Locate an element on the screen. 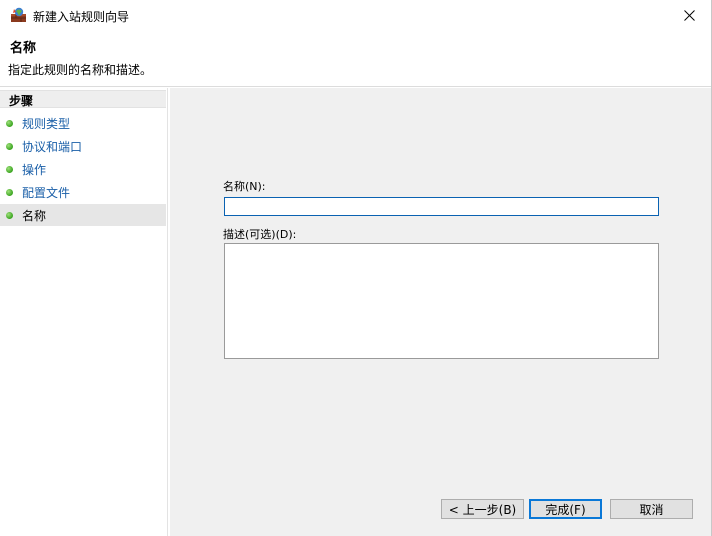 Image resolution: width=712 pixels, height=536 pixels. back-button: < 上一步(B) is located at coordinates (482, 509).